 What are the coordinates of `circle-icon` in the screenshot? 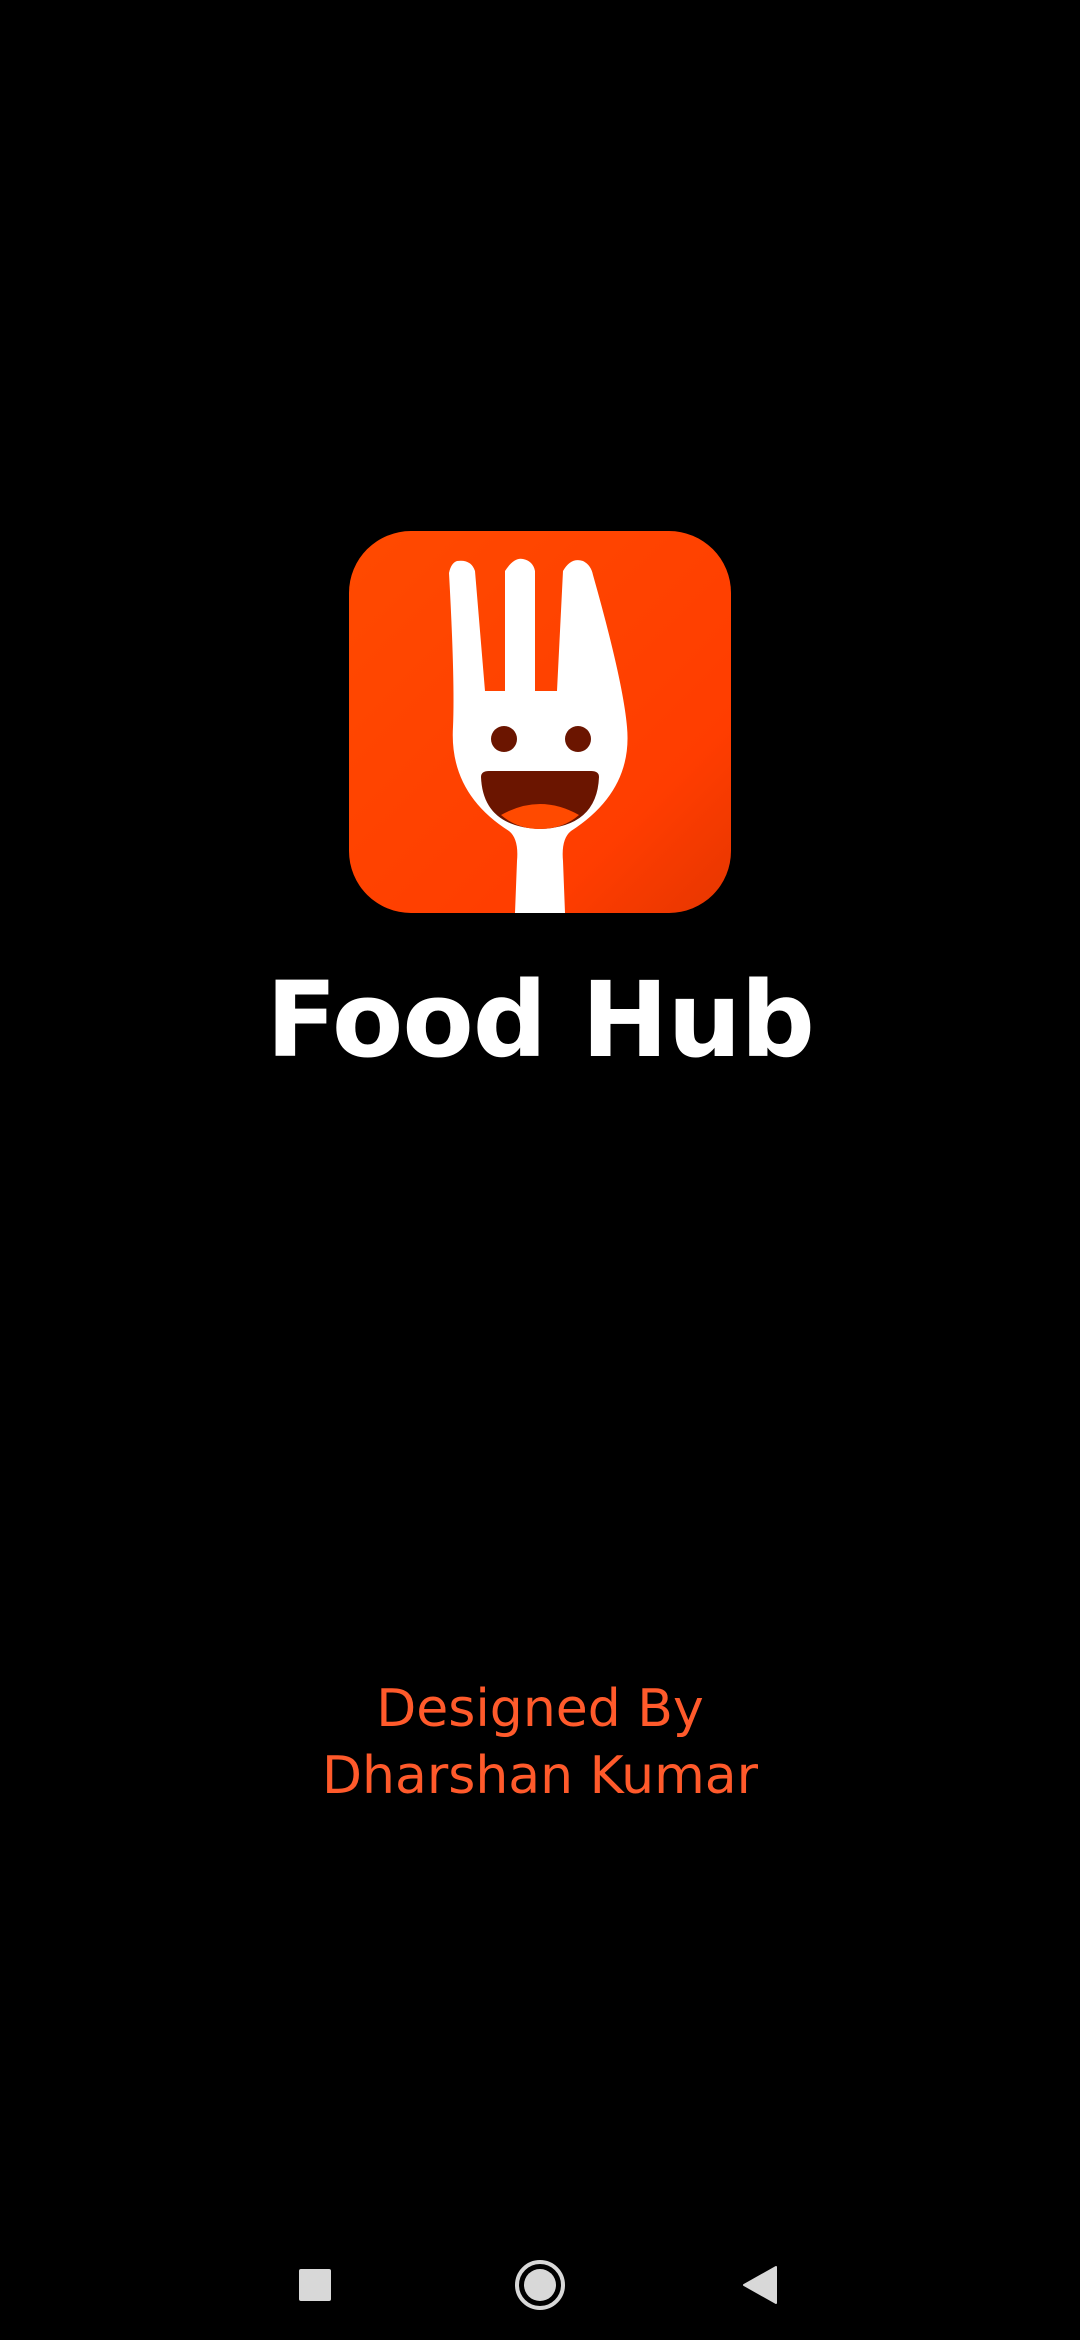 It's located at (540, 2285).